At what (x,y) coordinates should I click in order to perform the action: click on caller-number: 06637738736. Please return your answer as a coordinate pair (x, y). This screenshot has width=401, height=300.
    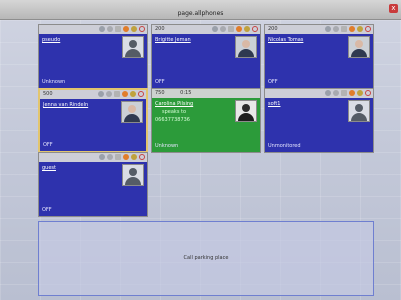
    Looking at the image, I should click on (172, 120).